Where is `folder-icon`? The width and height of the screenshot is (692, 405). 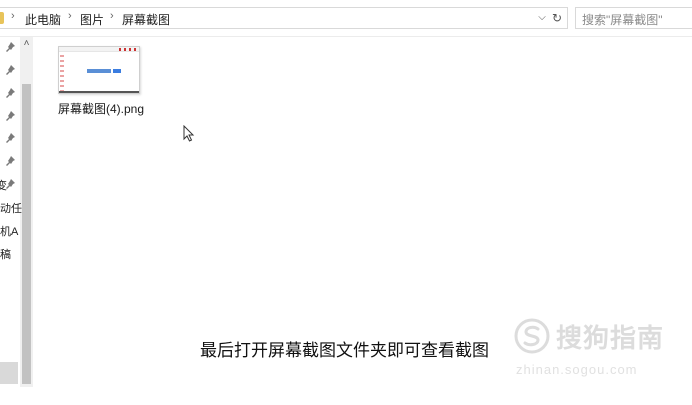 folder-icon is located at coordinates (2, 18).